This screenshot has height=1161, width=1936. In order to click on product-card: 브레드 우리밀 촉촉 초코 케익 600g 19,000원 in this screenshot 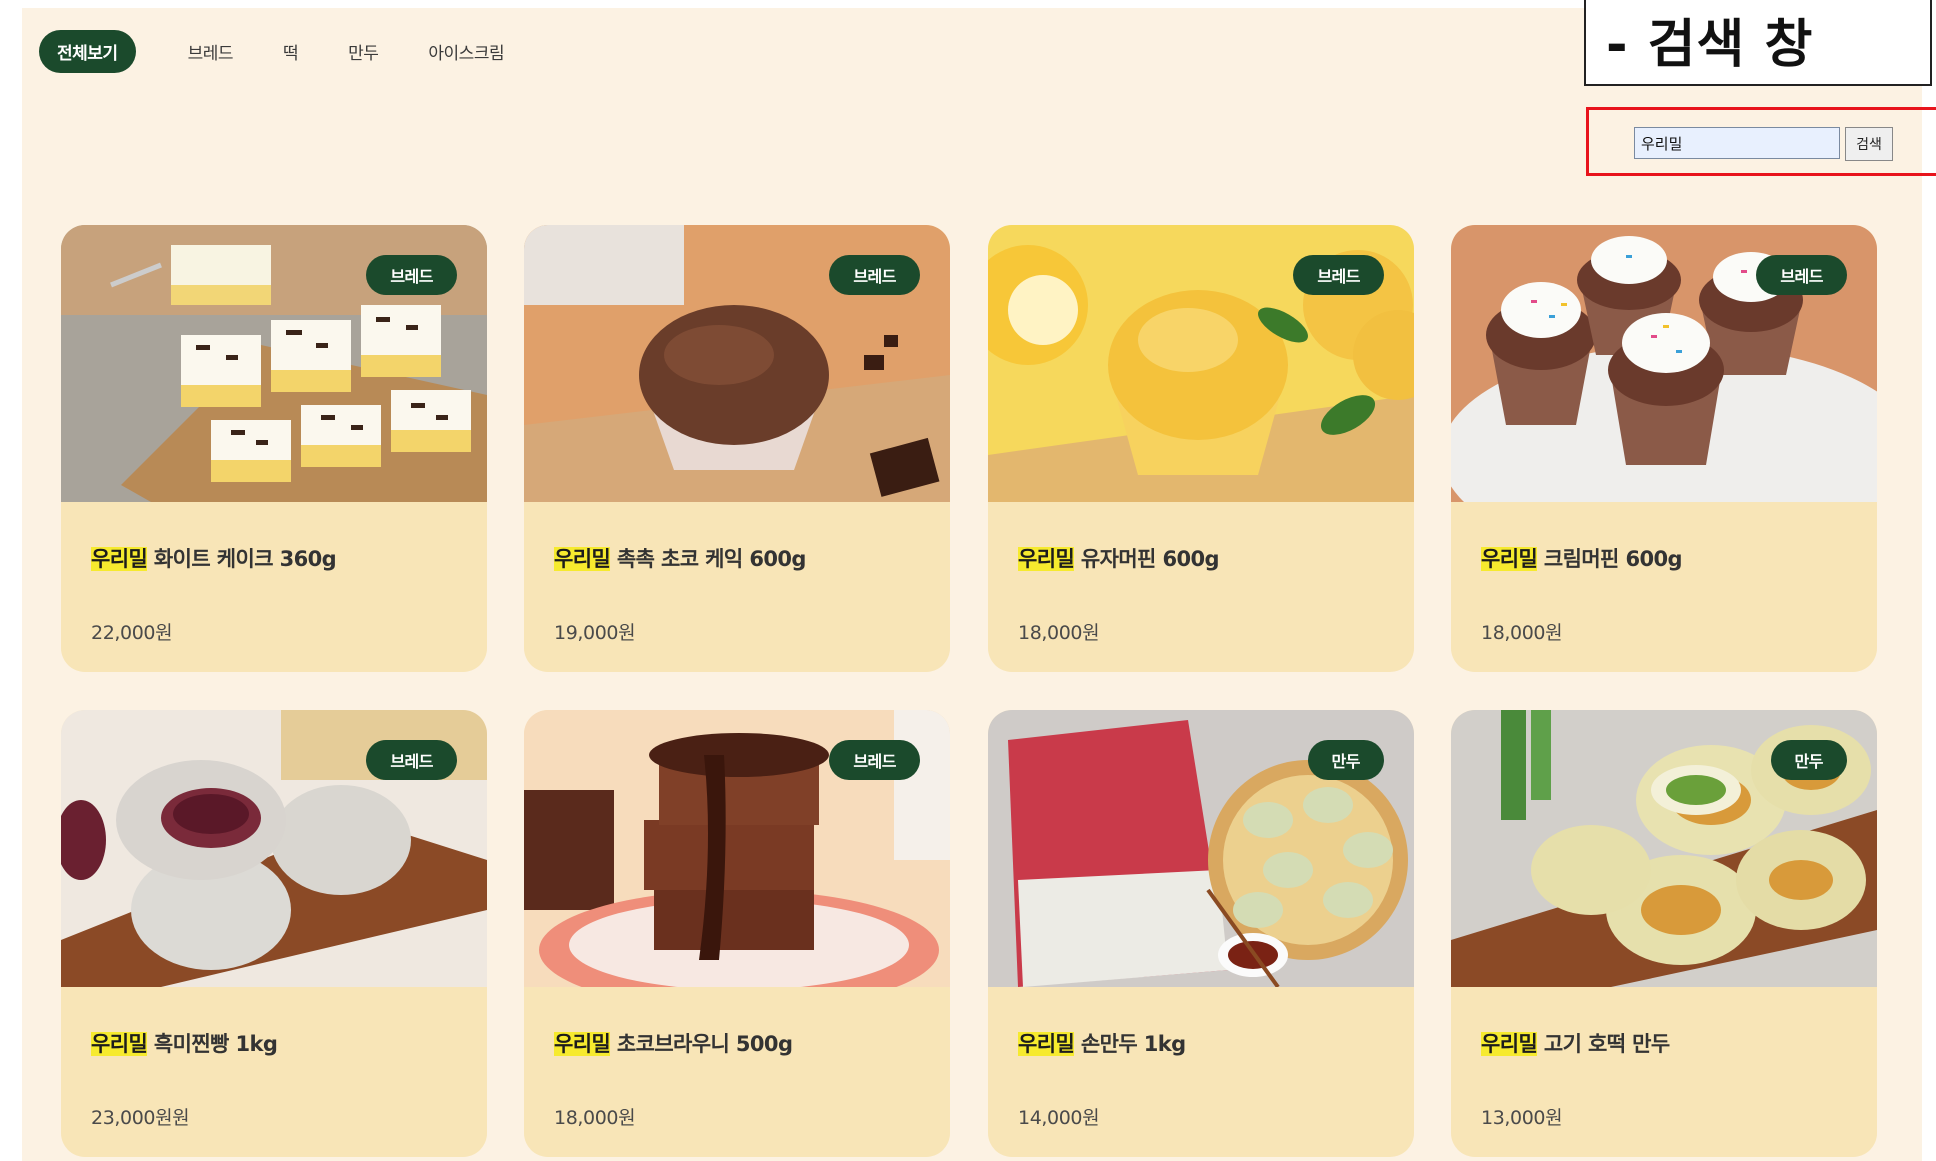, I will do `click(737, 448)`.